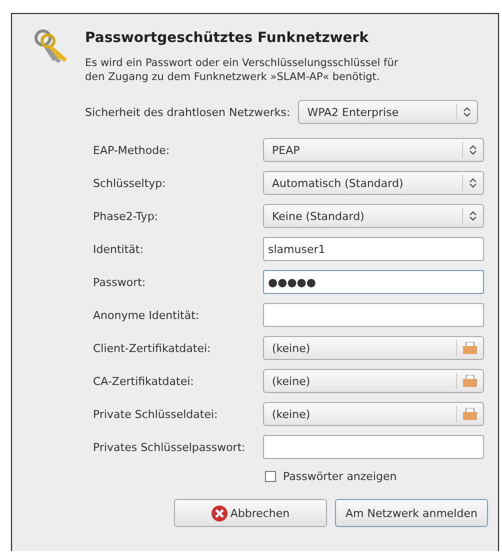  What do you see at coordinates (152, 348) in the screenshot?
I see `field-label: Client-Zertifikatdatei:` at bounding box center [152, 348].